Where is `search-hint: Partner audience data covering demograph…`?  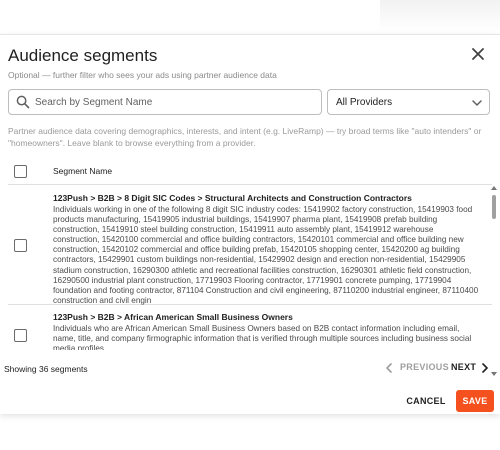 search-hint: Partner audience data covering demograph… is located at coordinates (245, 137).